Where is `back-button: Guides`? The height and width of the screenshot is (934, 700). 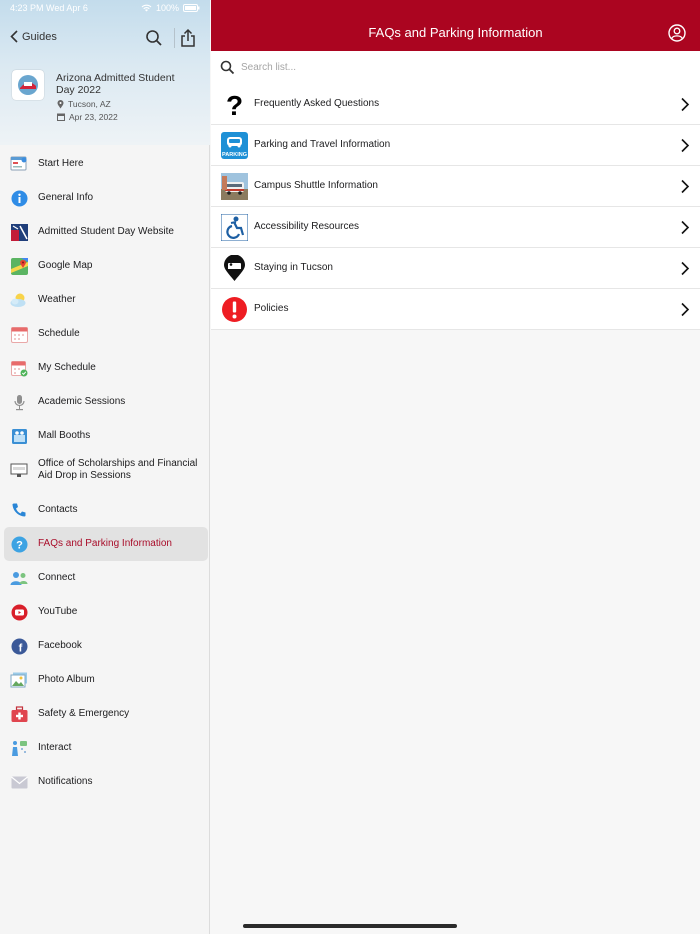 back-button: Guides is located at coordinates (33, 36).